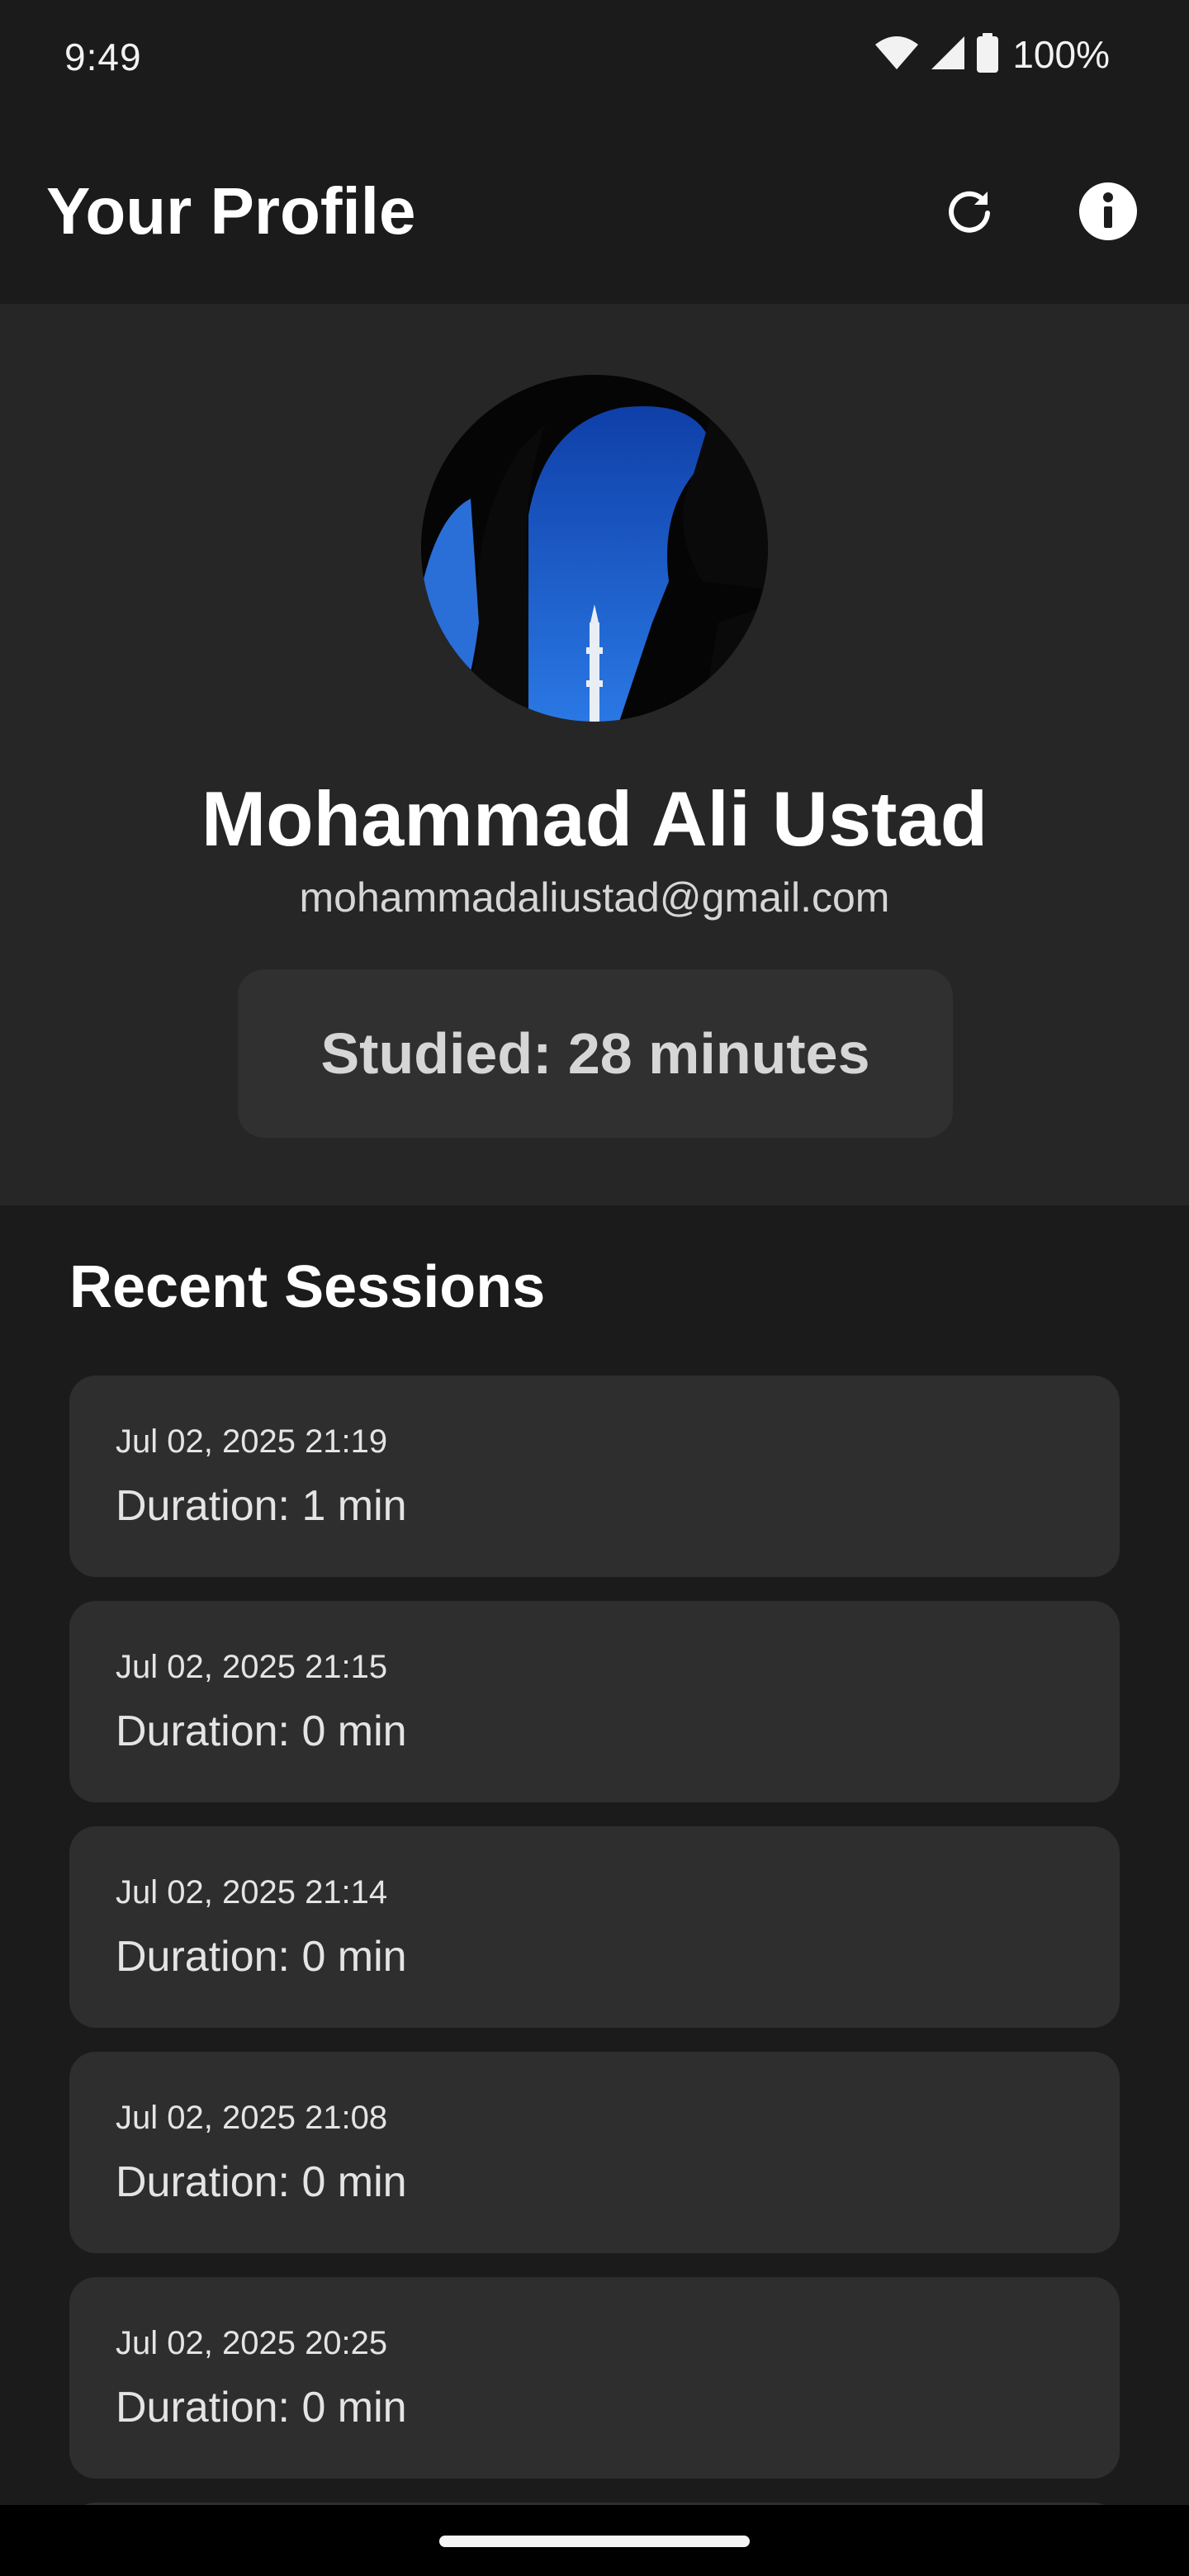 The image size is (1189, 2576). What do you see at coordinates (594, 1701) in the screenshot?
I see `session-card: Jul 02, 2025 21:15 Duration: 0 min` at bounding box center [594, 1701].